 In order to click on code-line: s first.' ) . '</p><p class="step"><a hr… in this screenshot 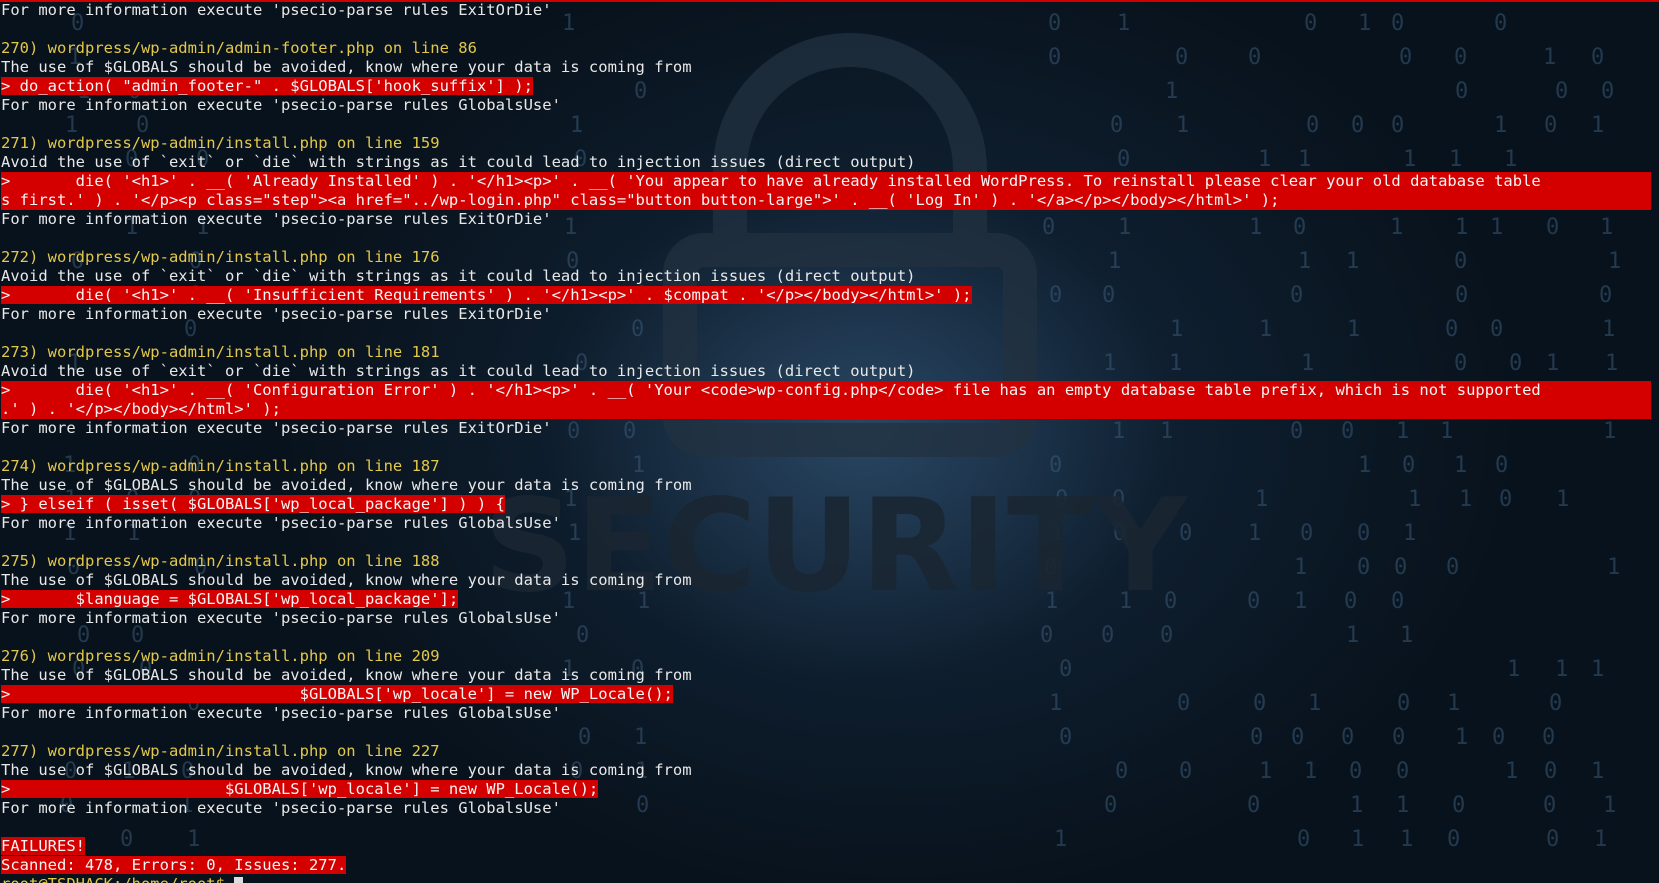, I will do `click(830, 200)`.